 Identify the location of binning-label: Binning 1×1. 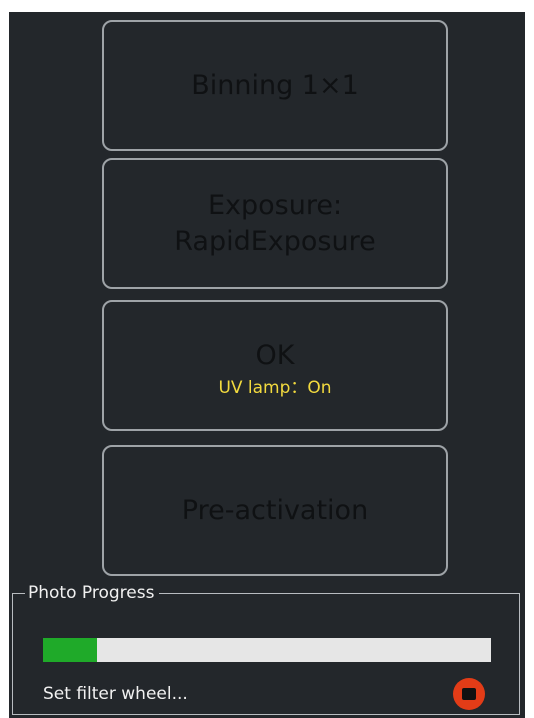
(275, 85).